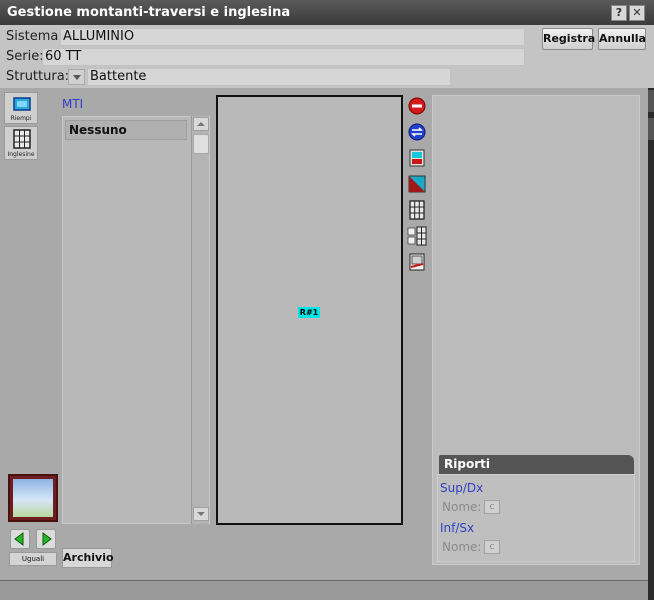  Describe the element at coordinates (269, 77) in the screenshot. I see `struttura-field: Battente` at that location.